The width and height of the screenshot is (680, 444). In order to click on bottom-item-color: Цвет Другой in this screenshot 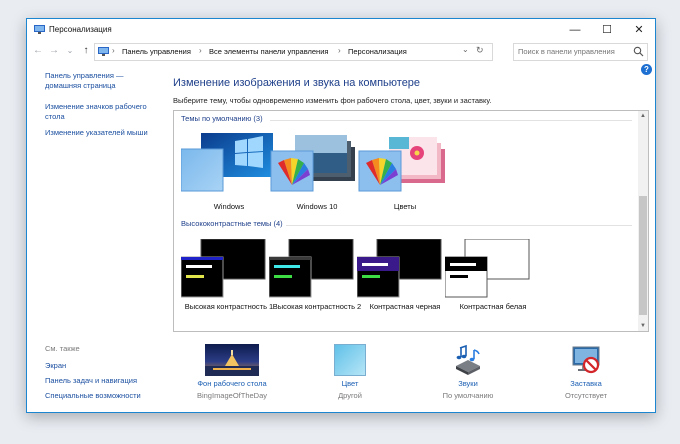, I will do `click(350, 372)`.